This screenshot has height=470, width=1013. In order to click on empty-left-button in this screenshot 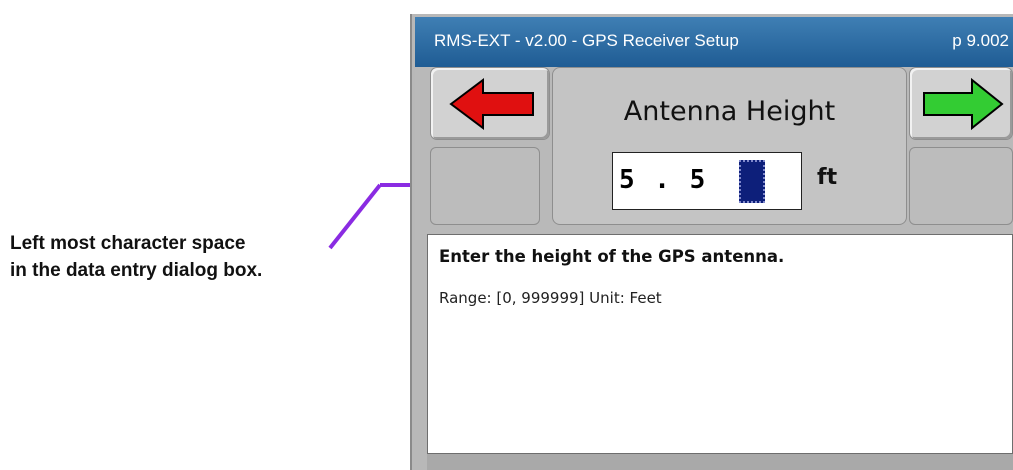, I will do `click(485, 186)`.